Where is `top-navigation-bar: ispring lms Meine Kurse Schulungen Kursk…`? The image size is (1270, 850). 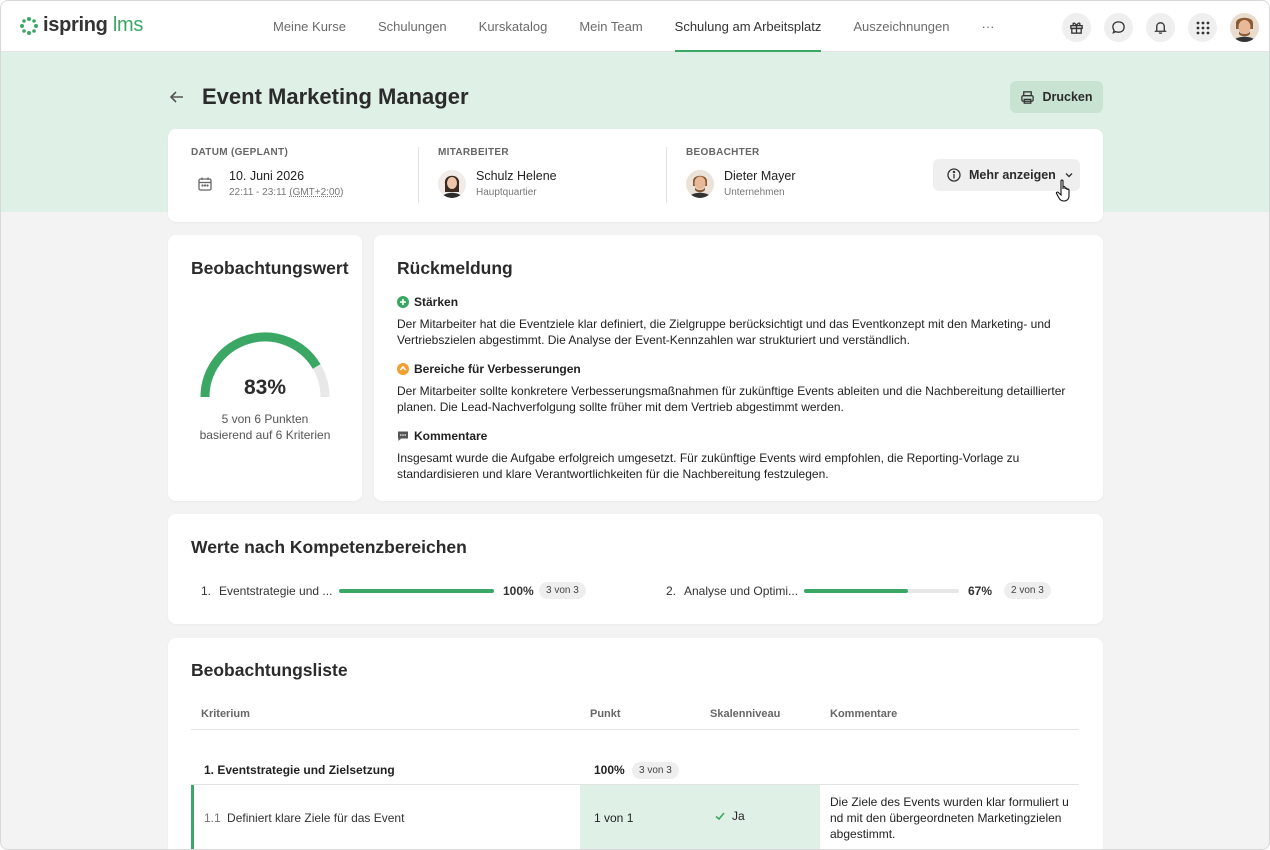
top-navigation-bar: ispring lms Meine Kurse Schulungen Kursk… is located at coordinates (635, 26).